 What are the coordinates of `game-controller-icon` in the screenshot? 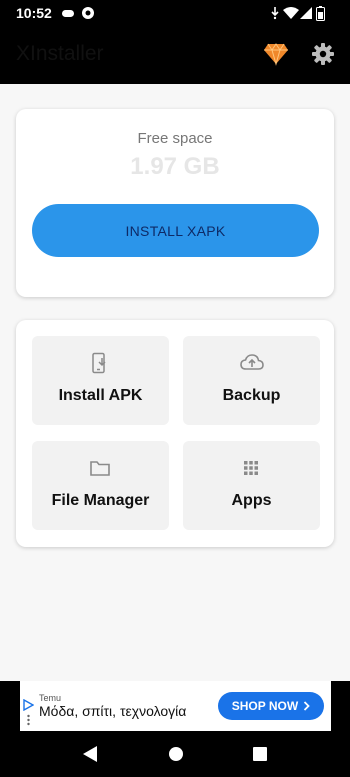 It's located at (68, 13).